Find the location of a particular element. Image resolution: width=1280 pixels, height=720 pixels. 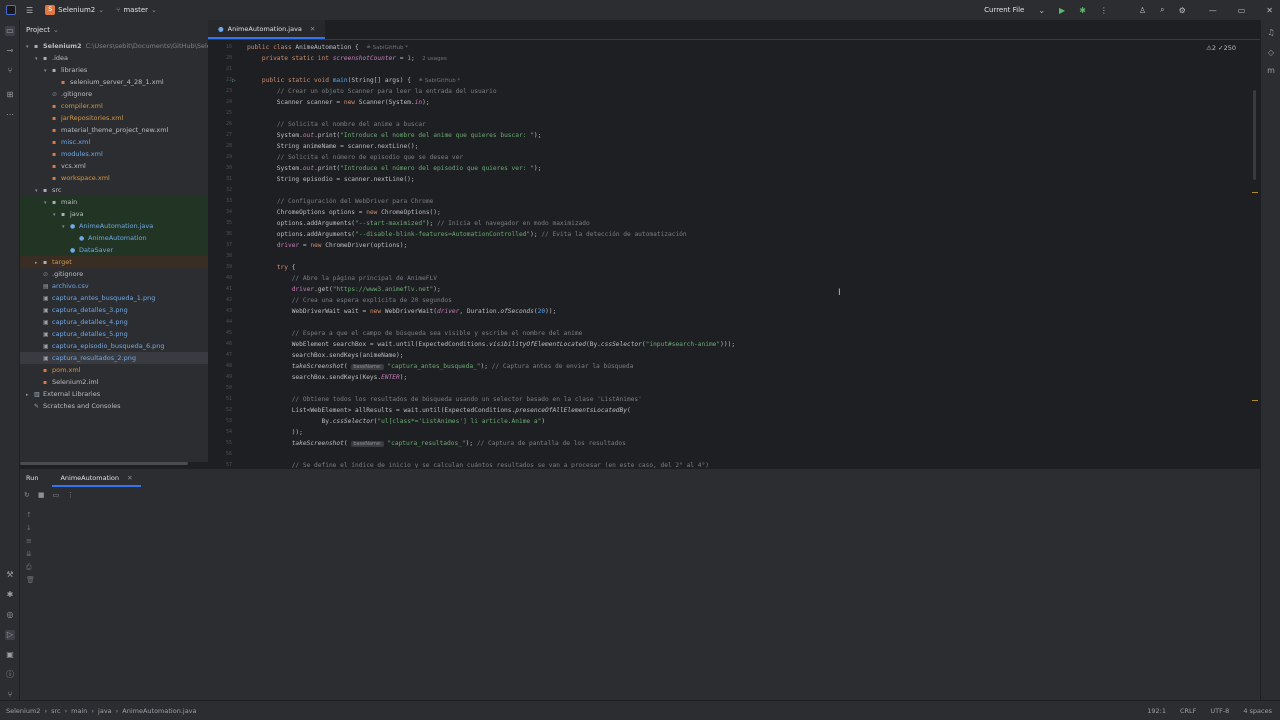

debug-tool-icon: ✱ is located at coordinates (10, 595).